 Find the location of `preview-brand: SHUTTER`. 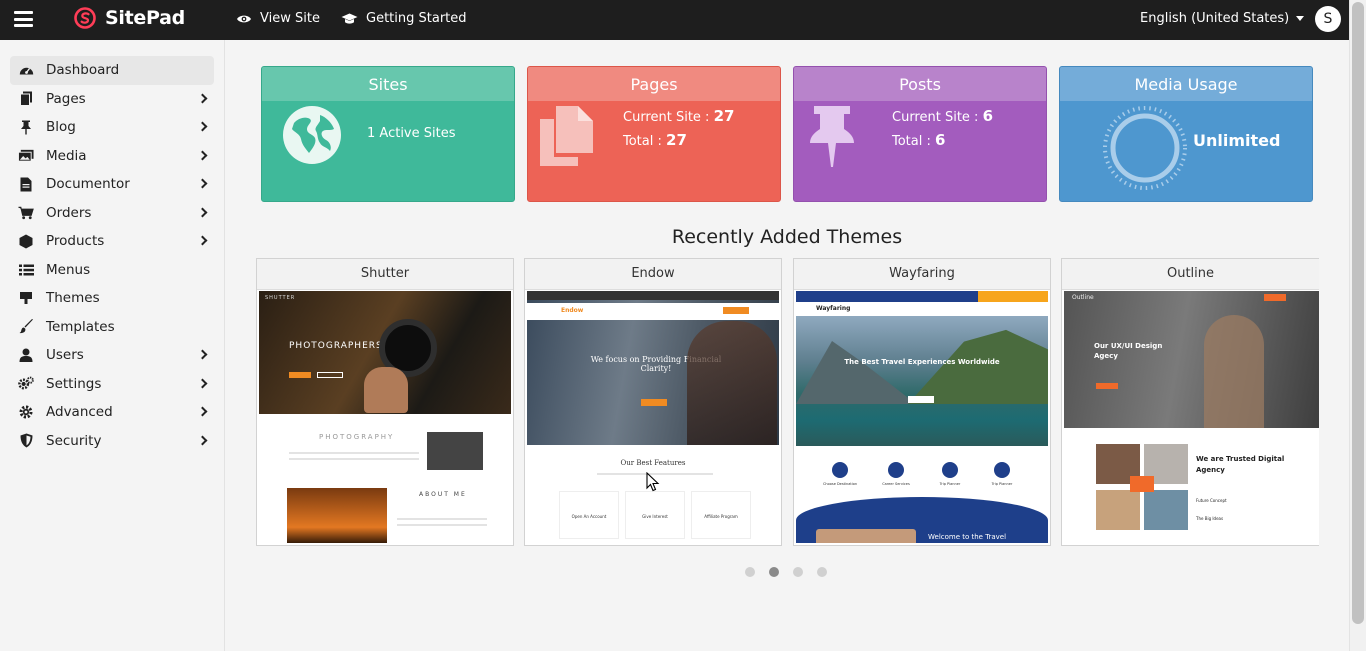

preview-brand: SHUTTER is located at coordinates (280, 298).